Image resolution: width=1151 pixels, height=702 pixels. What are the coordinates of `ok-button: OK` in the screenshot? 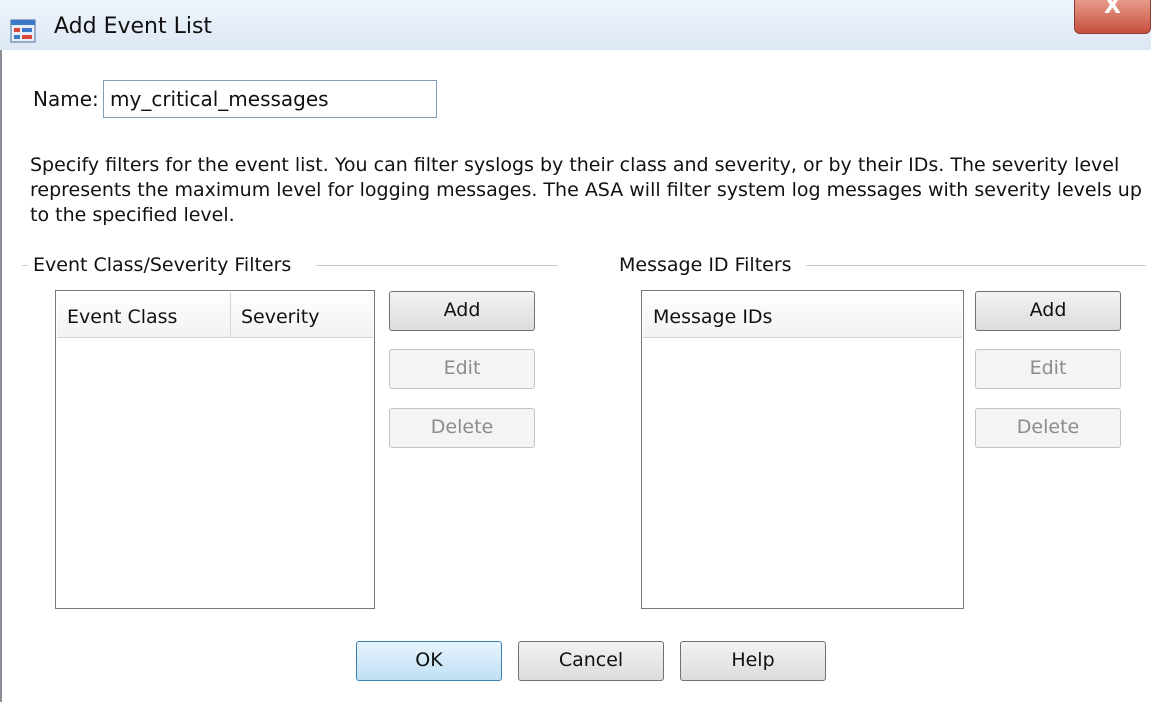 It's located at (429, 661).